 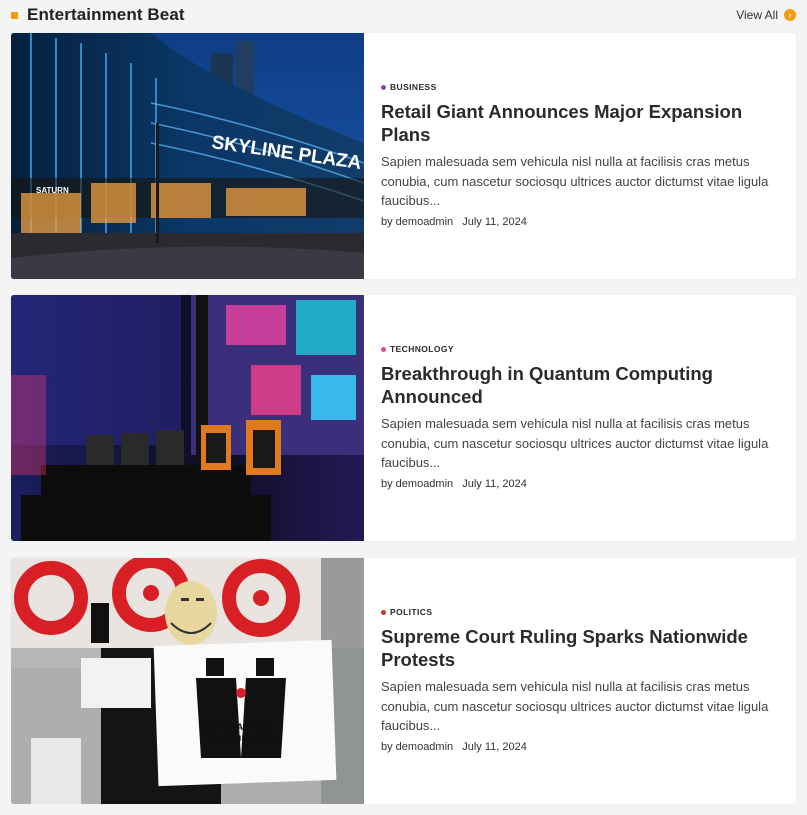 I want to click on article-image-mall: SKYLINE PLAZA SATURN, so click(x=187, y=156).